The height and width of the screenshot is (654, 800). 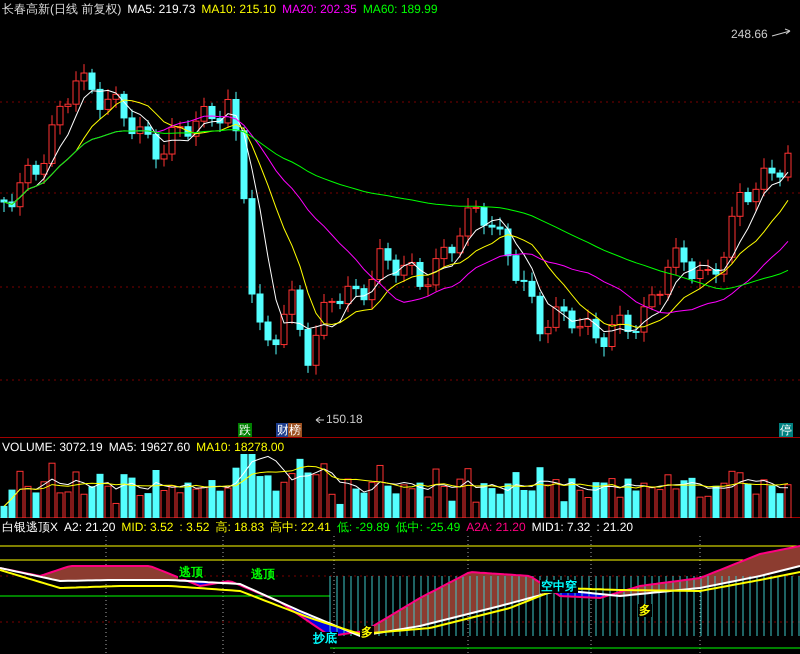 I want to click on indicator-value: MA20: 202.35, so click(x=319, y=9).